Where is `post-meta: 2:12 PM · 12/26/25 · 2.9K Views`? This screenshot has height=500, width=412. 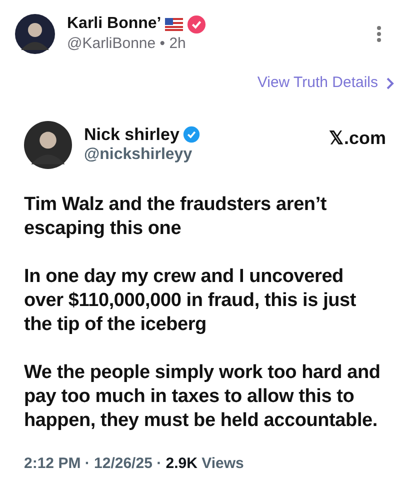 post-meta: 2:12 PM · 12/26/25 · 2.9K Views is located at coordinates (134, 464).